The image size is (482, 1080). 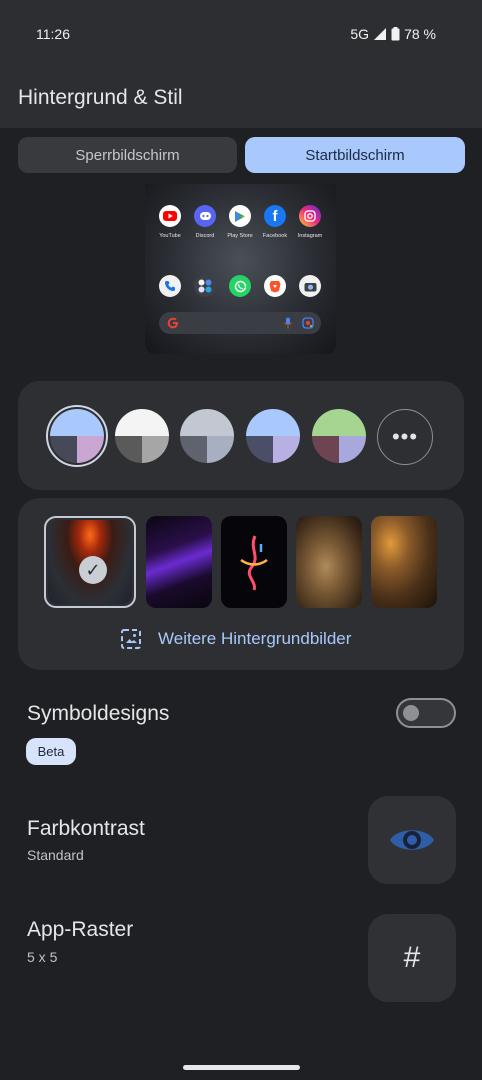 I want to click on lens-icon, so click(x=308, y=323).